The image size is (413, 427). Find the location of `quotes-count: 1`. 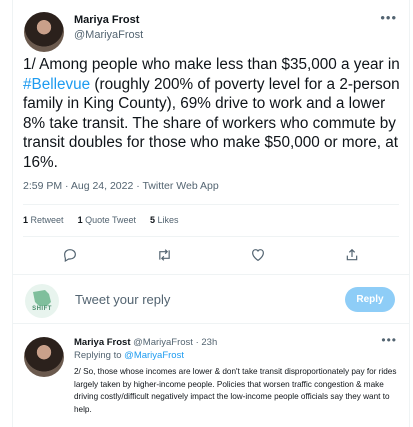

quotes-count: 1 is located at coordinates (80, 220).